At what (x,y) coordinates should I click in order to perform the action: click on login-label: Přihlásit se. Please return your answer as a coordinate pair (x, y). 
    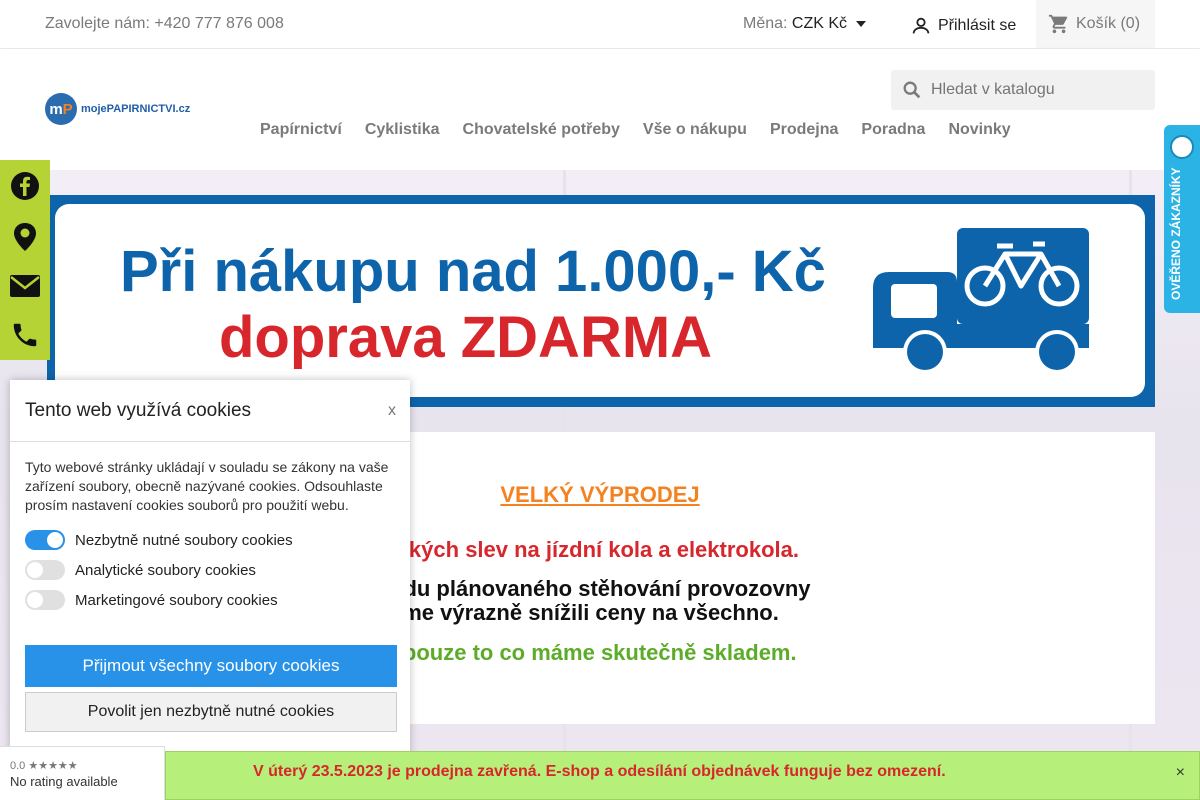
    Looking at the image, I should click on (977, 25).